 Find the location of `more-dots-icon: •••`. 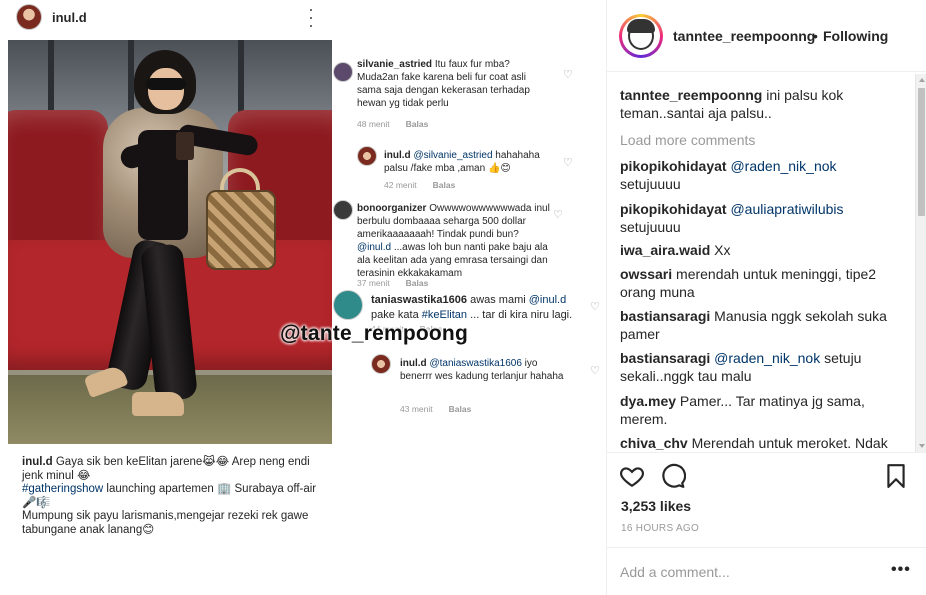

more-dots-icon: ••• is located at coordinates (901, 570).